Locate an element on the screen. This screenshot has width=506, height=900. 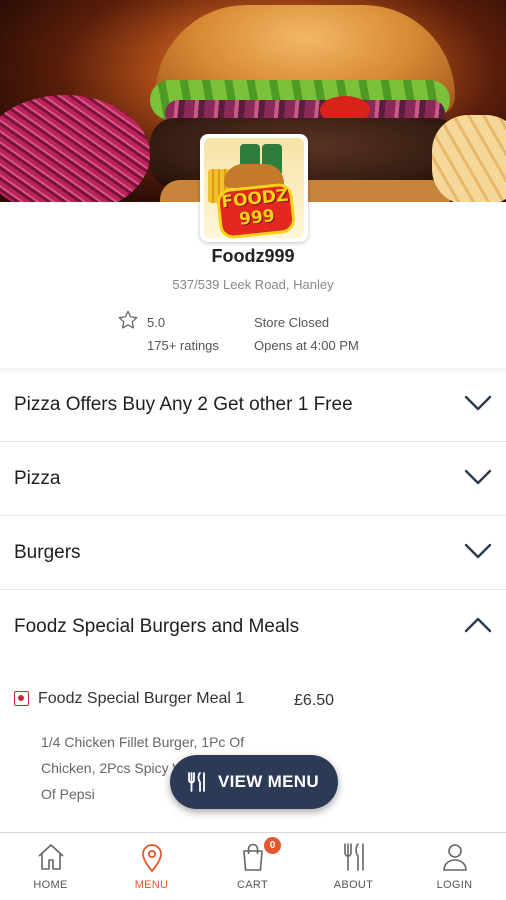
store-status: Store Closed is located at coordinates (292, 322).